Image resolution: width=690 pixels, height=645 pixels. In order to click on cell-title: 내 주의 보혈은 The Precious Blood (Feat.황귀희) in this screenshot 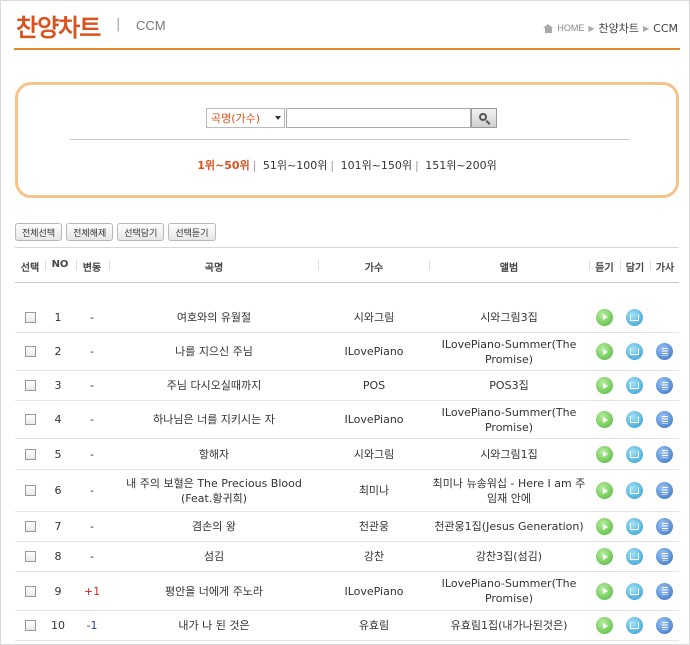, I will do `click(214, 490)`.